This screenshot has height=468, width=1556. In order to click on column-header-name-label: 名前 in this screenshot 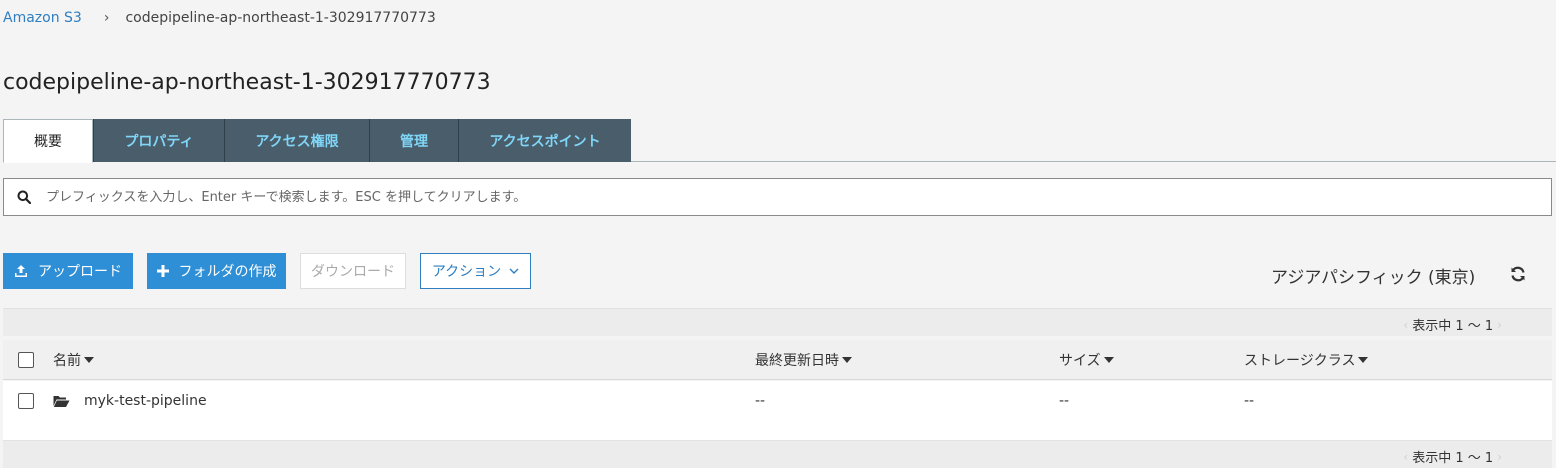, I will do `click(67, 361)`.